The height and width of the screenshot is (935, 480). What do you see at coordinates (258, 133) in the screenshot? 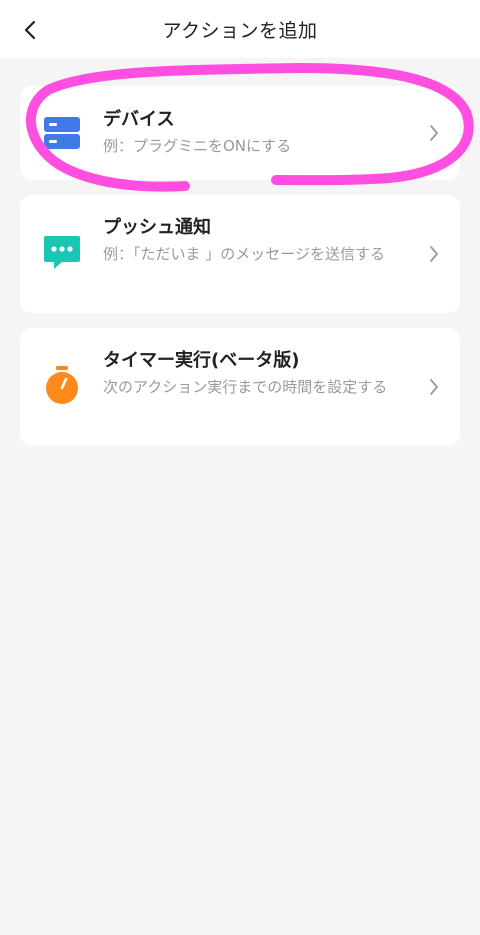
I see `action-text: デバイス 例：プラグミニをONにする` at bounding box center [258, 133].